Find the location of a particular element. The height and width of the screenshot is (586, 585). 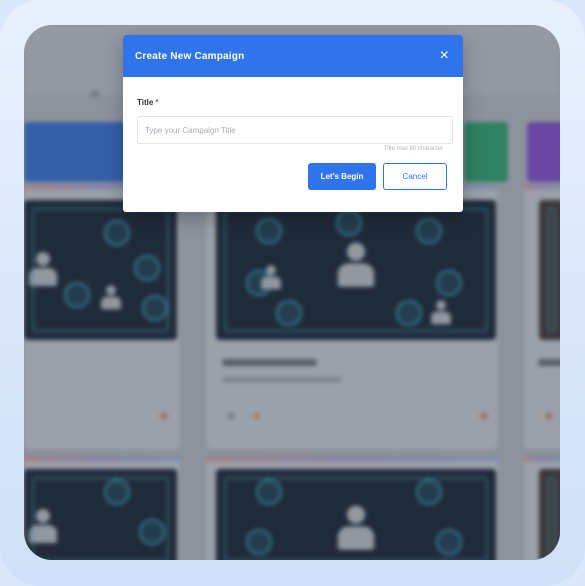

close-icon: × is located at coordinates (445, 56).